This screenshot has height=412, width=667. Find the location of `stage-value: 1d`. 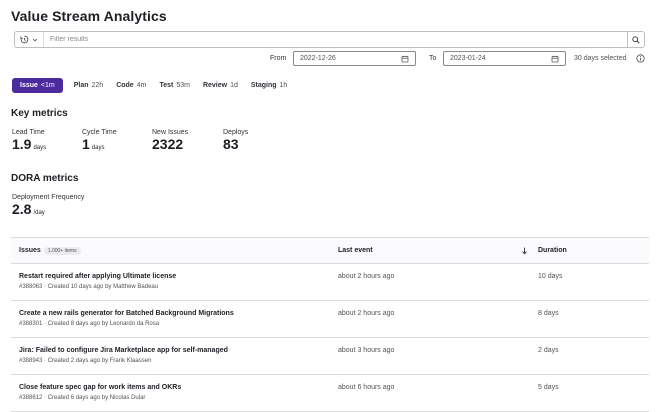

stage-value: 1d is located at coordinates (234, 85).